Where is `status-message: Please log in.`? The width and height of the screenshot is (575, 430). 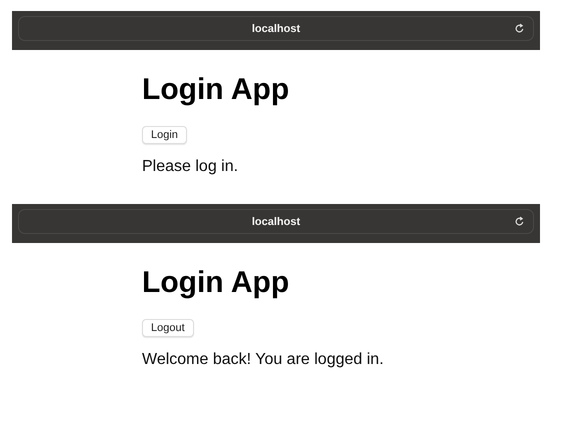
status-message: Please log in. is located at coordinates (191, 167).